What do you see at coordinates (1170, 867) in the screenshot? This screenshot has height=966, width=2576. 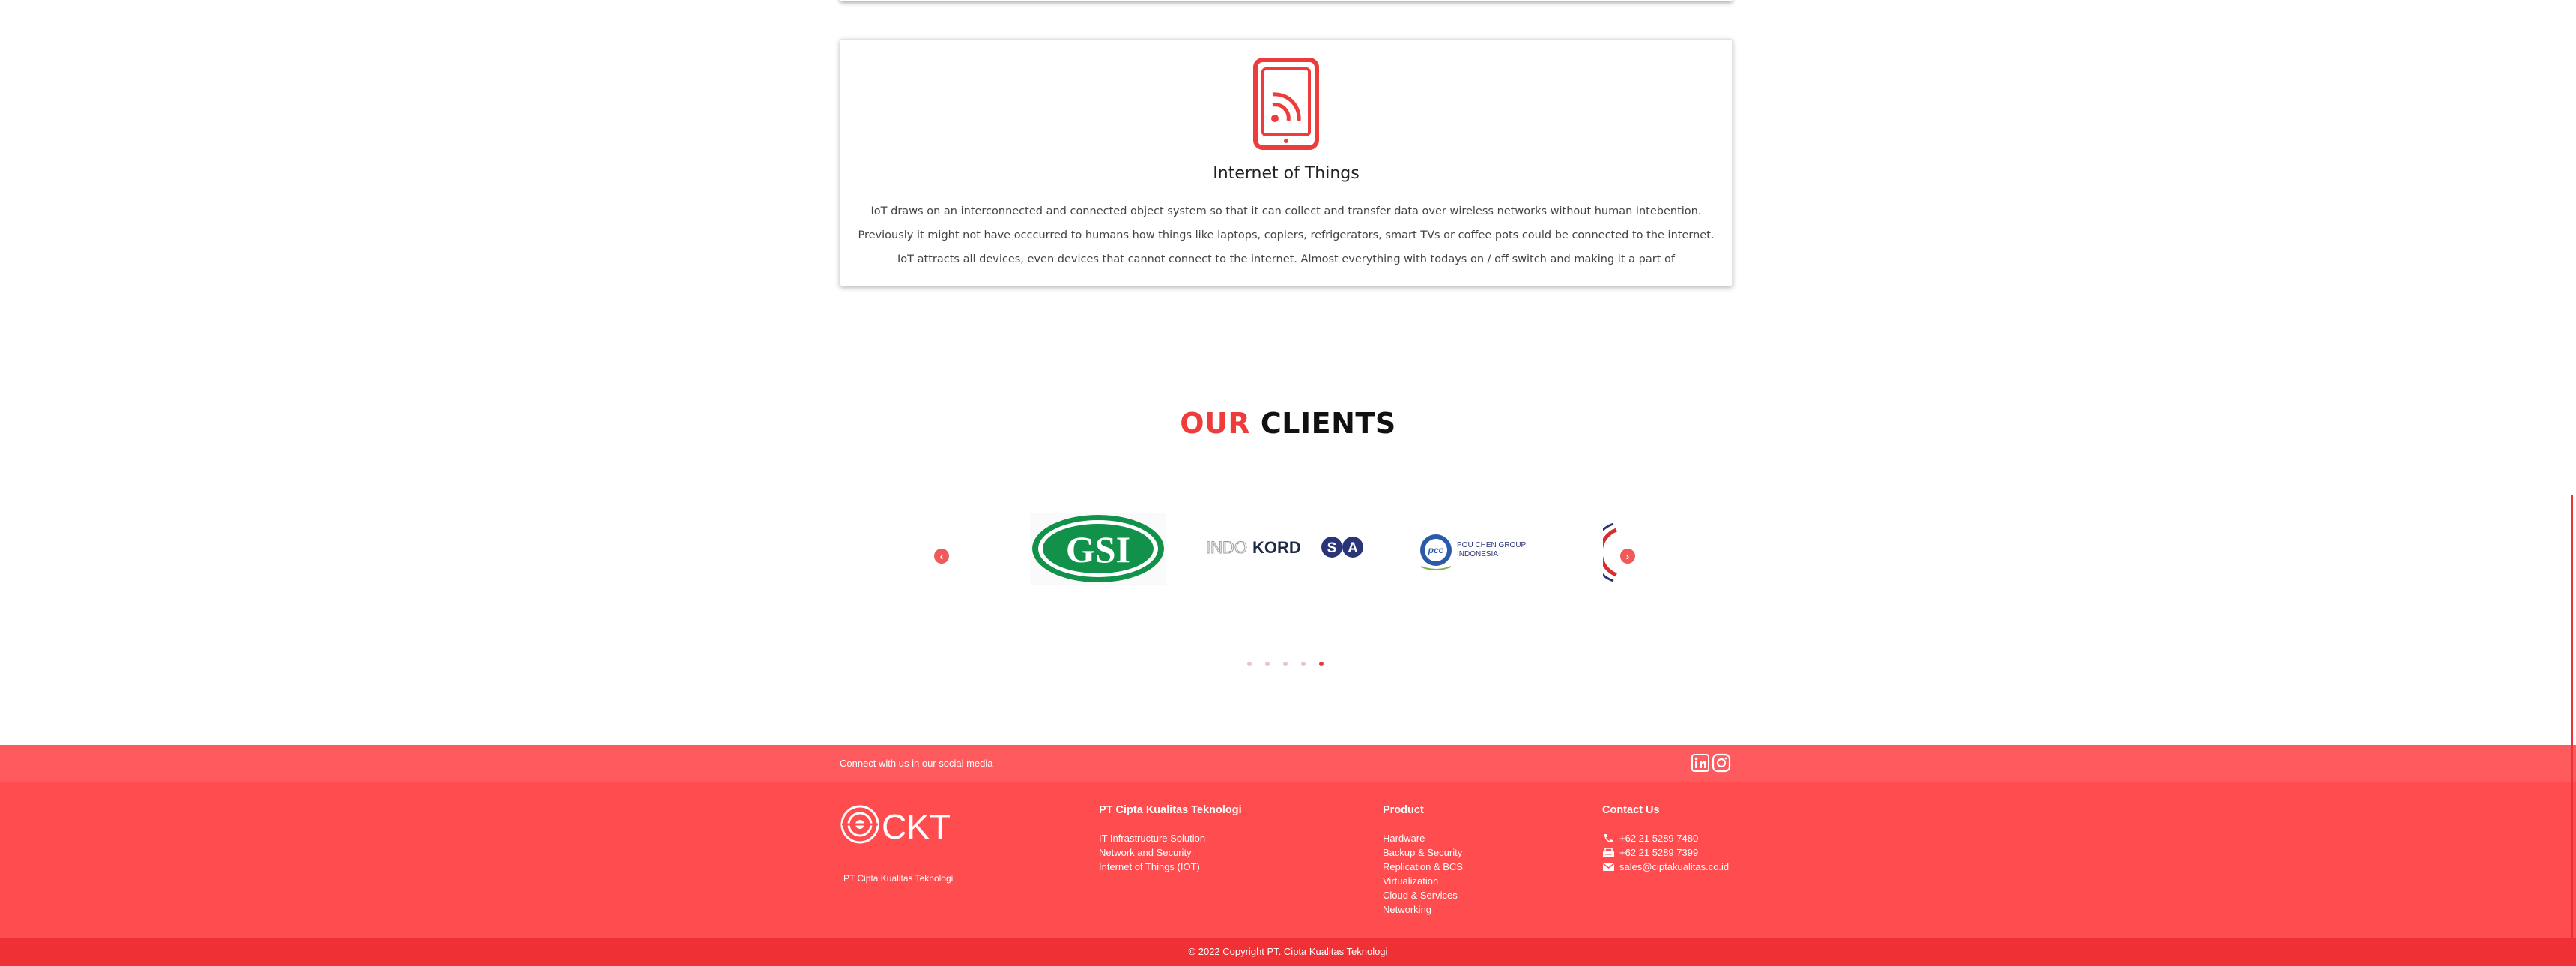 I see `footer-link: Internet of Things (IOT)` at bounding box center [1170, 867].